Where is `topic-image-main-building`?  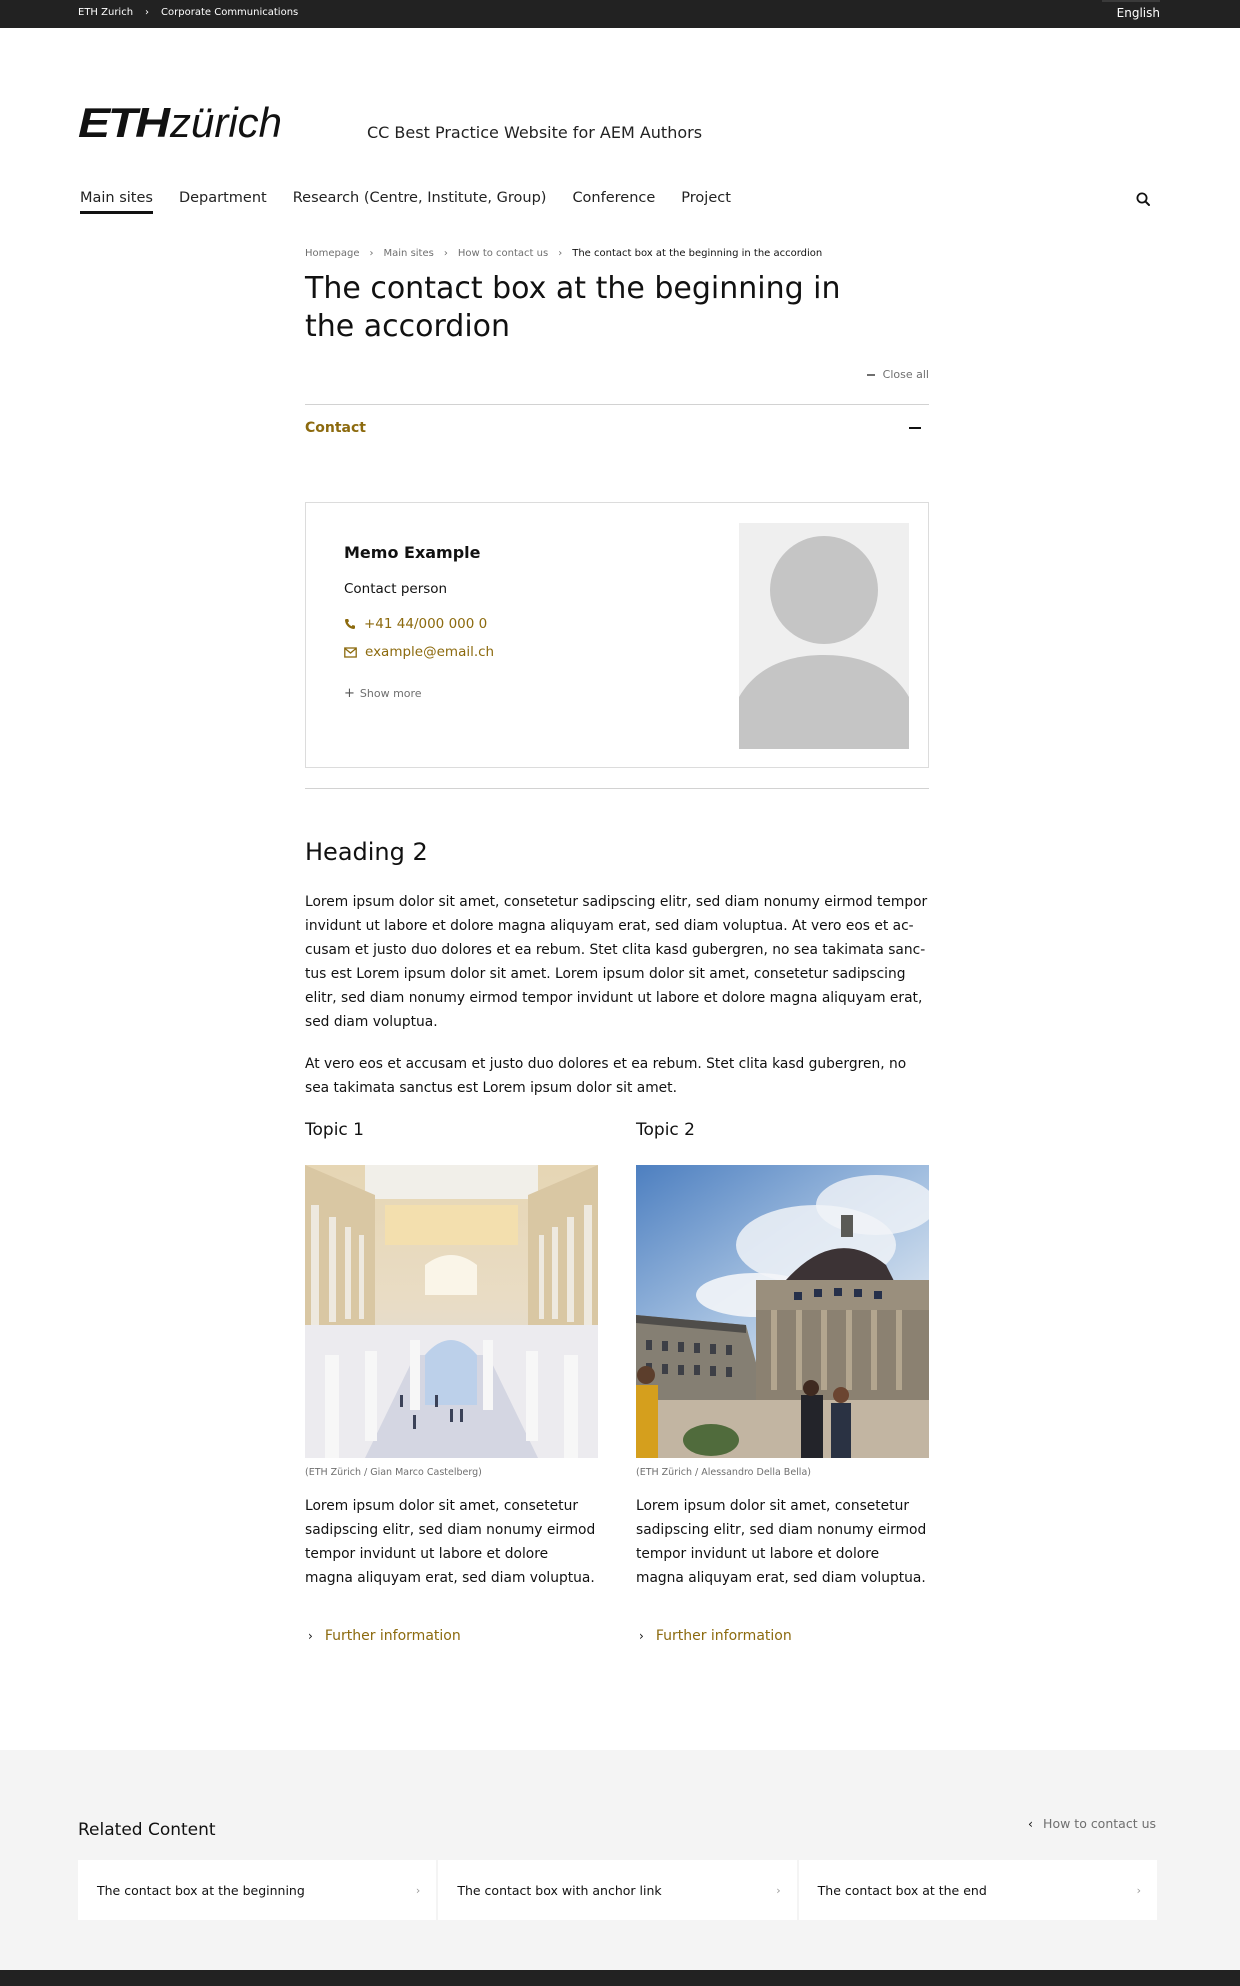 topic-image-main-building is located at coordinates (782, 1311).